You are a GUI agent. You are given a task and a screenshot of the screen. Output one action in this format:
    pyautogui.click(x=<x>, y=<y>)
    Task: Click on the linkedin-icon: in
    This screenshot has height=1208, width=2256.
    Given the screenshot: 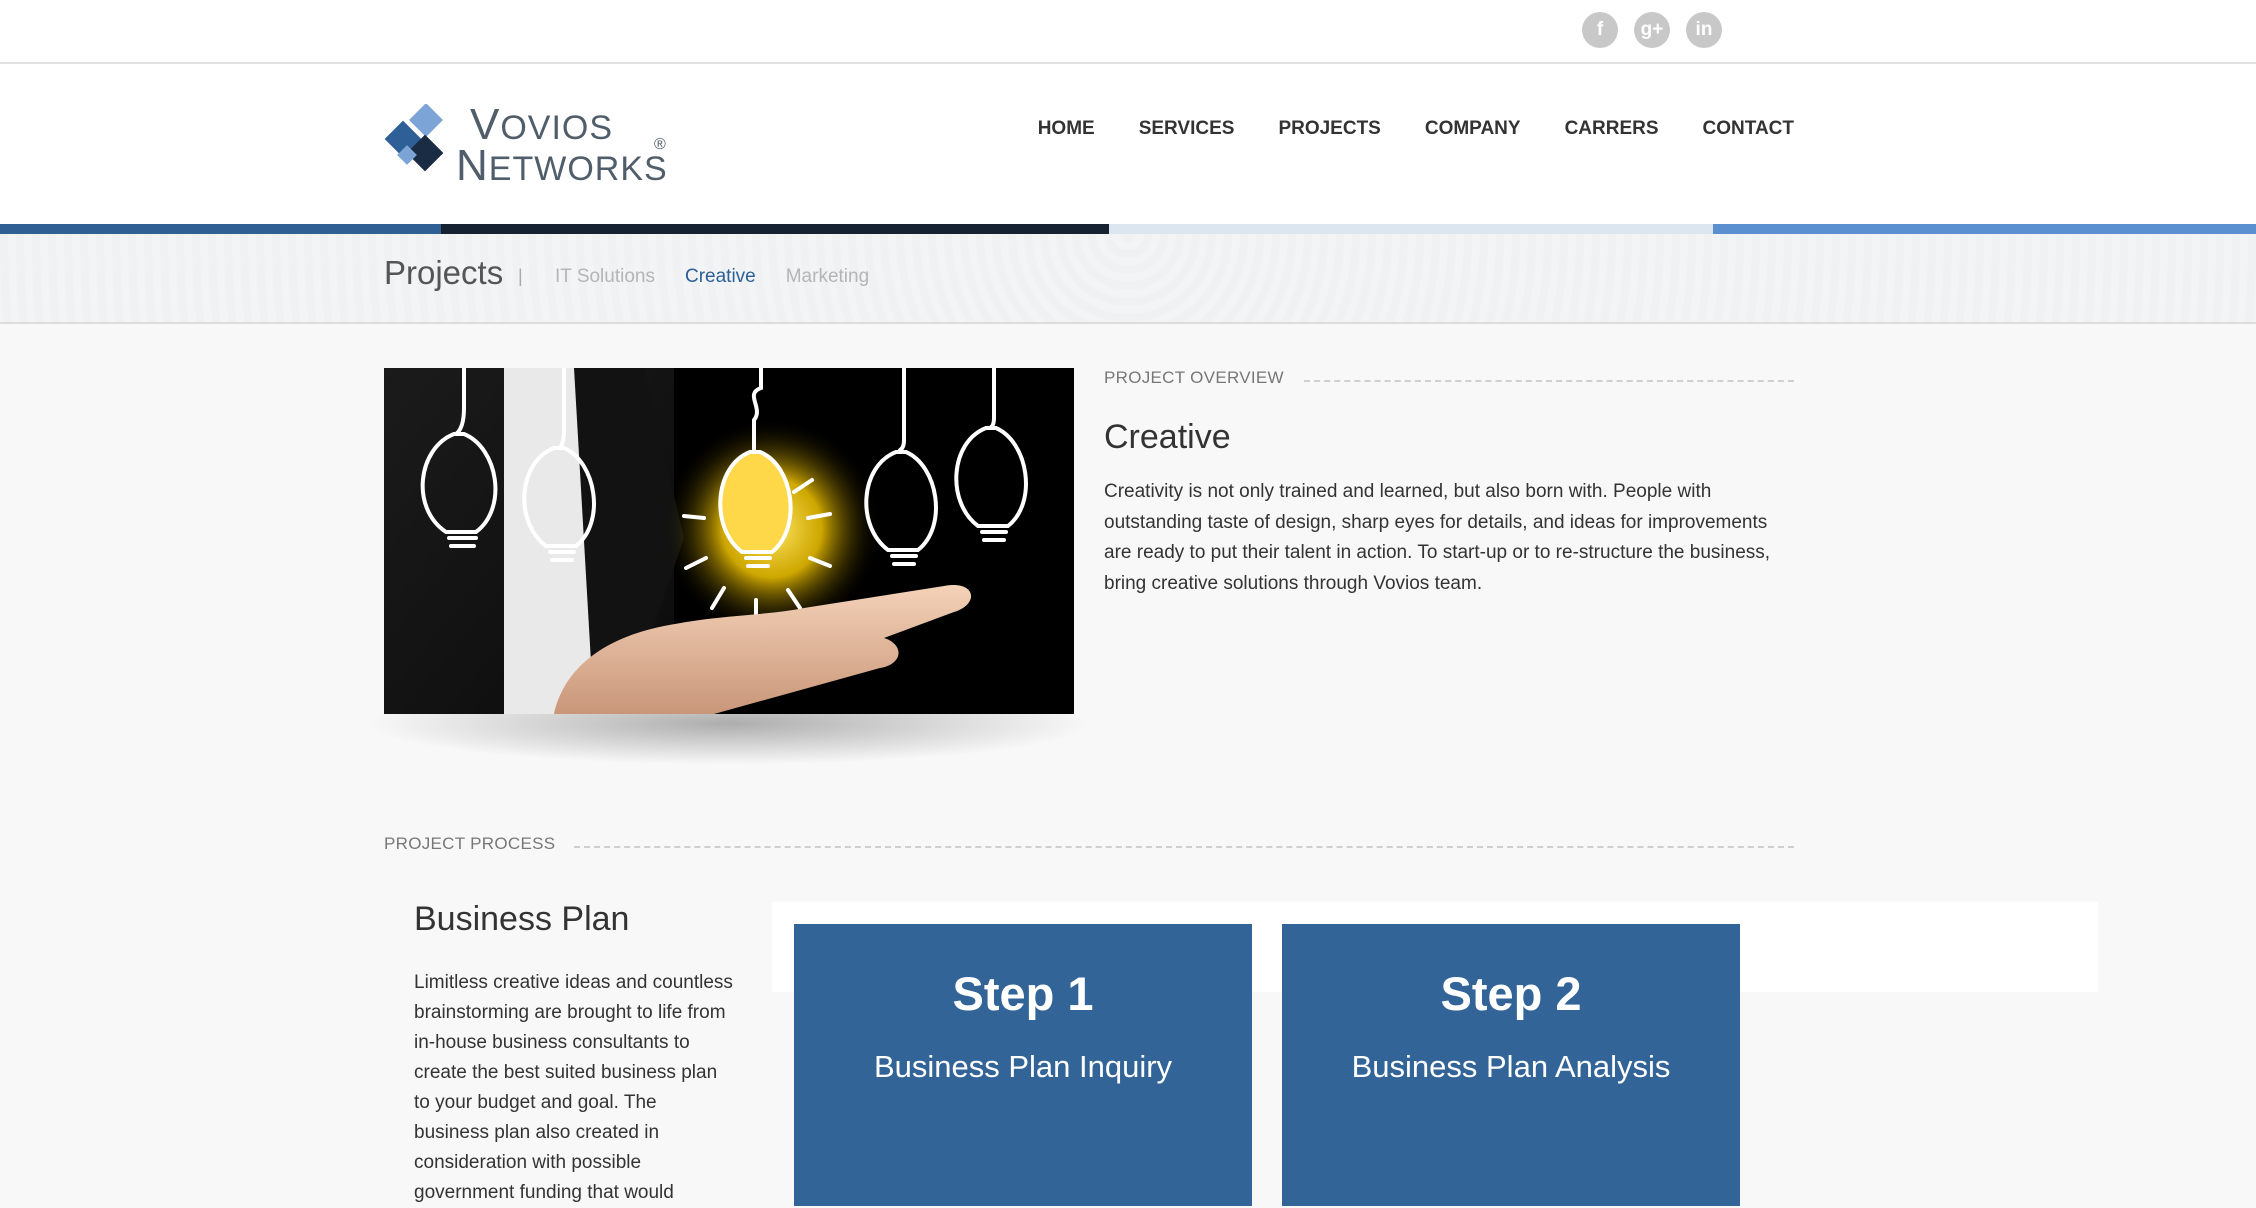 What is the action you would take?
    pyautogui.click(x=1704, y=30)
    